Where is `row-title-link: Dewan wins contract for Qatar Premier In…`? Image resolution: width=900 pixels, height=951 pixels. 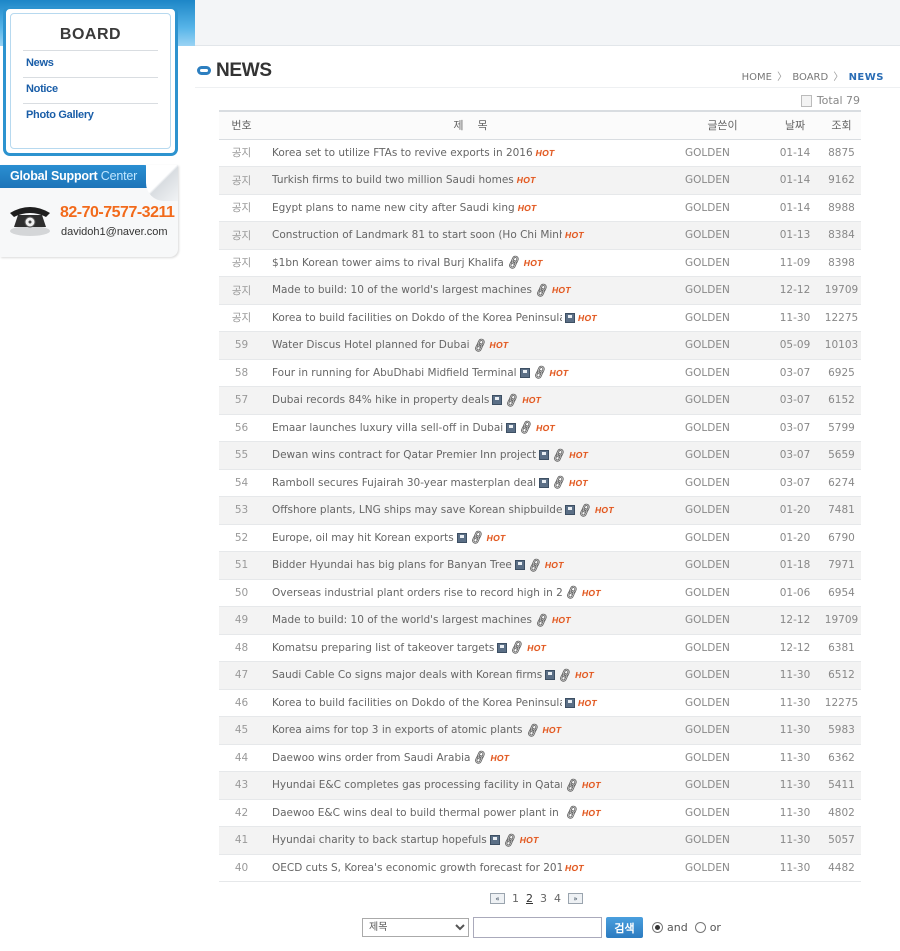
row-title-link: Dewan wins contract for Qatar Premier In… is located at coordinates (404, 455).